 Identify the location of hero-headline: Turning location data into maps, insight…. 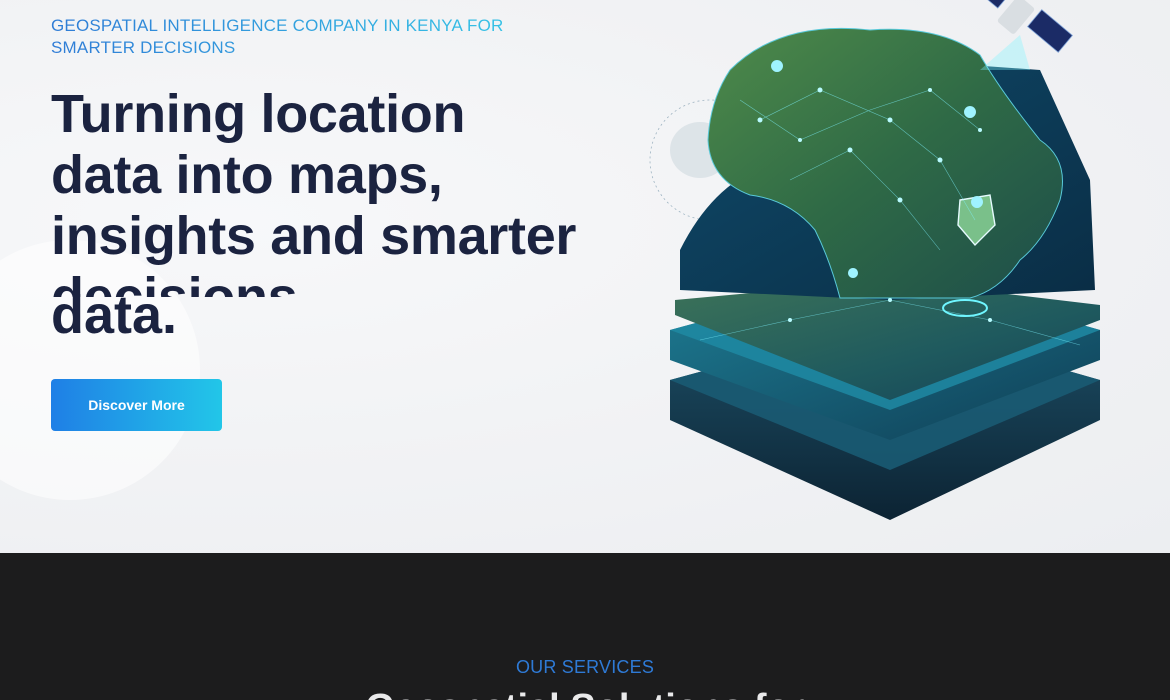
(331, 190).